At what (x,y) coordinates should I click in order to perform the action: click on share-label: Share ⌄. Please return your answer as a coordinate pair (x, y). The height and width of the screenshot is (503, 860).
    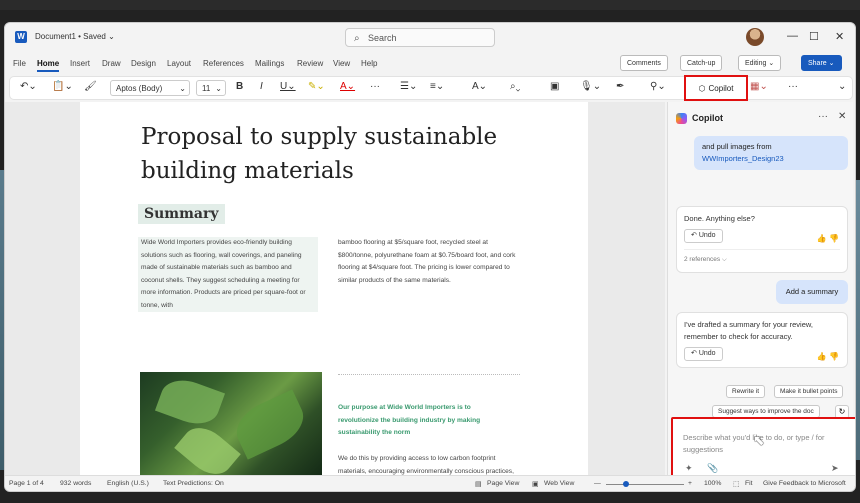
    Looking at the image, I should click on (821, 63).